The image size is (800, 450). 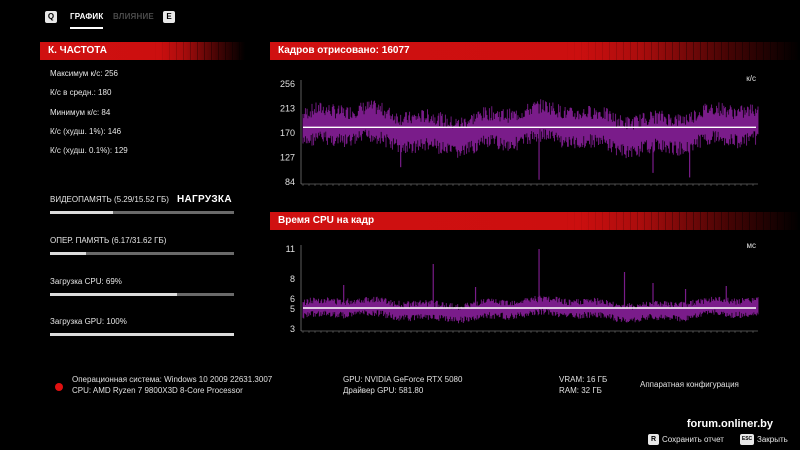 What do you see at coordinates (653, 439) in the screenshot?
I see `r-key-icon: R` at bounding box center [653, 439].